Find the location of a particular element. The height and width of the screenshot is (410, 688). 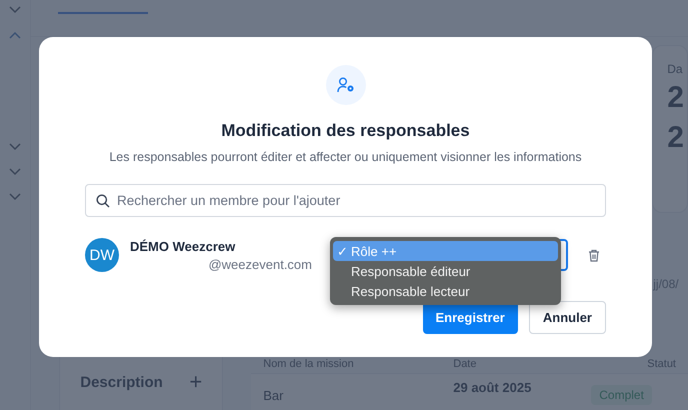

panel-title: Description is located at coordinates (121, 382).